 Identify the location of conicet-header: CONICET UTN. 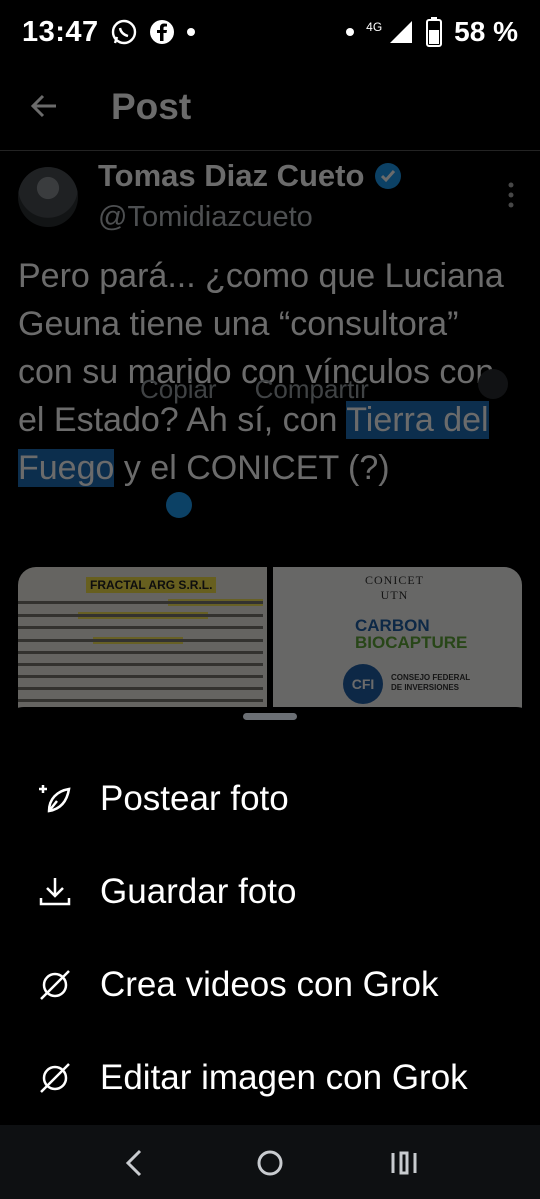
(394, 588).